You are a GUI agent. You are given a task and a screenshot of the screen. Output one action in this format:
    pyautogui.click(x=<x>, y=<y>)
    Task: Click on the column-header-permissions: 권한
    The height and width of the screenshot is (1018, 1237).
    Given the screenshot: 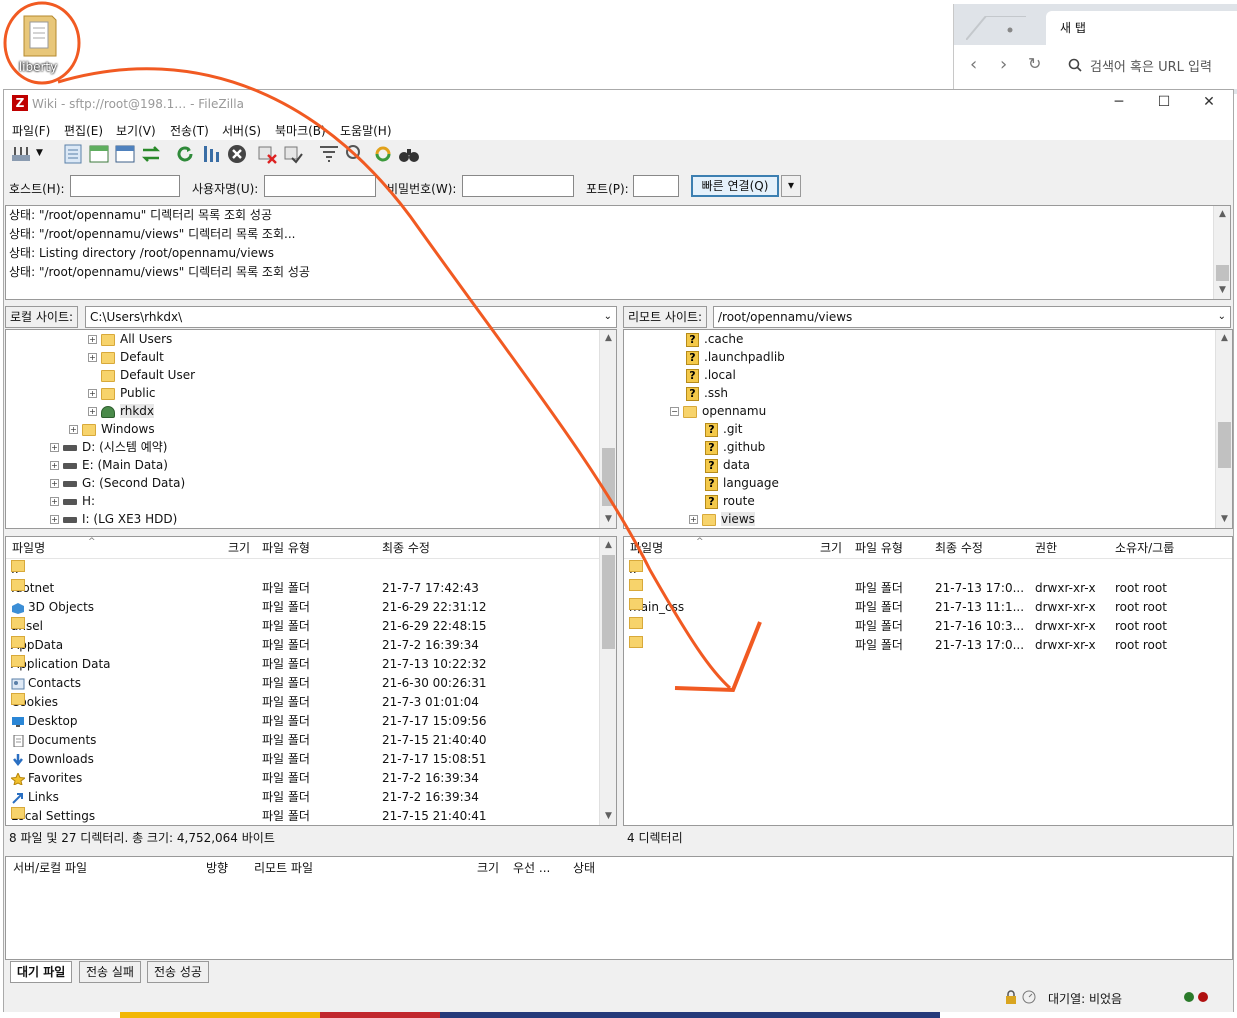 What is the action you would take?
    pyautogui.click(x=1046, y=548)
    